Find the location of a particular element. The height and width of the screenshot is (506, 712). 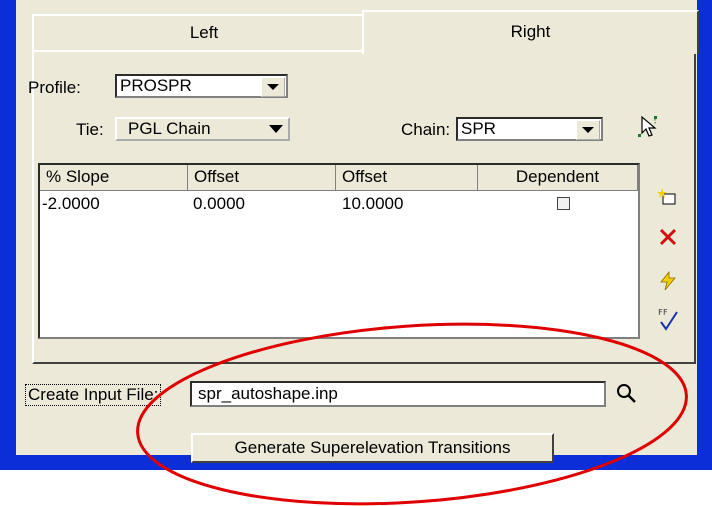

window-frame-right is located at coordinates (704, 235).